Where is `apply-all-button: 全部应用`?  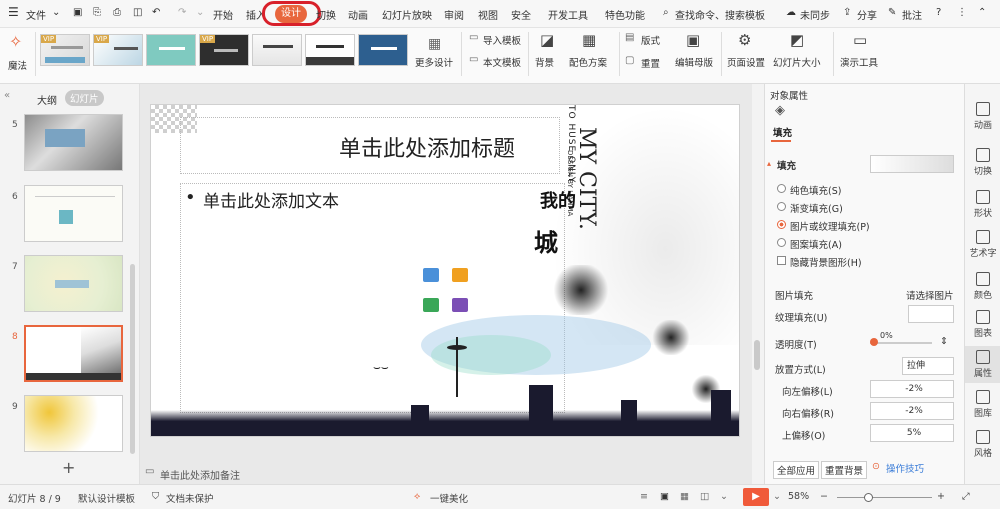 apply-all-button: 全部应用 is located at coordinates (796, 470).